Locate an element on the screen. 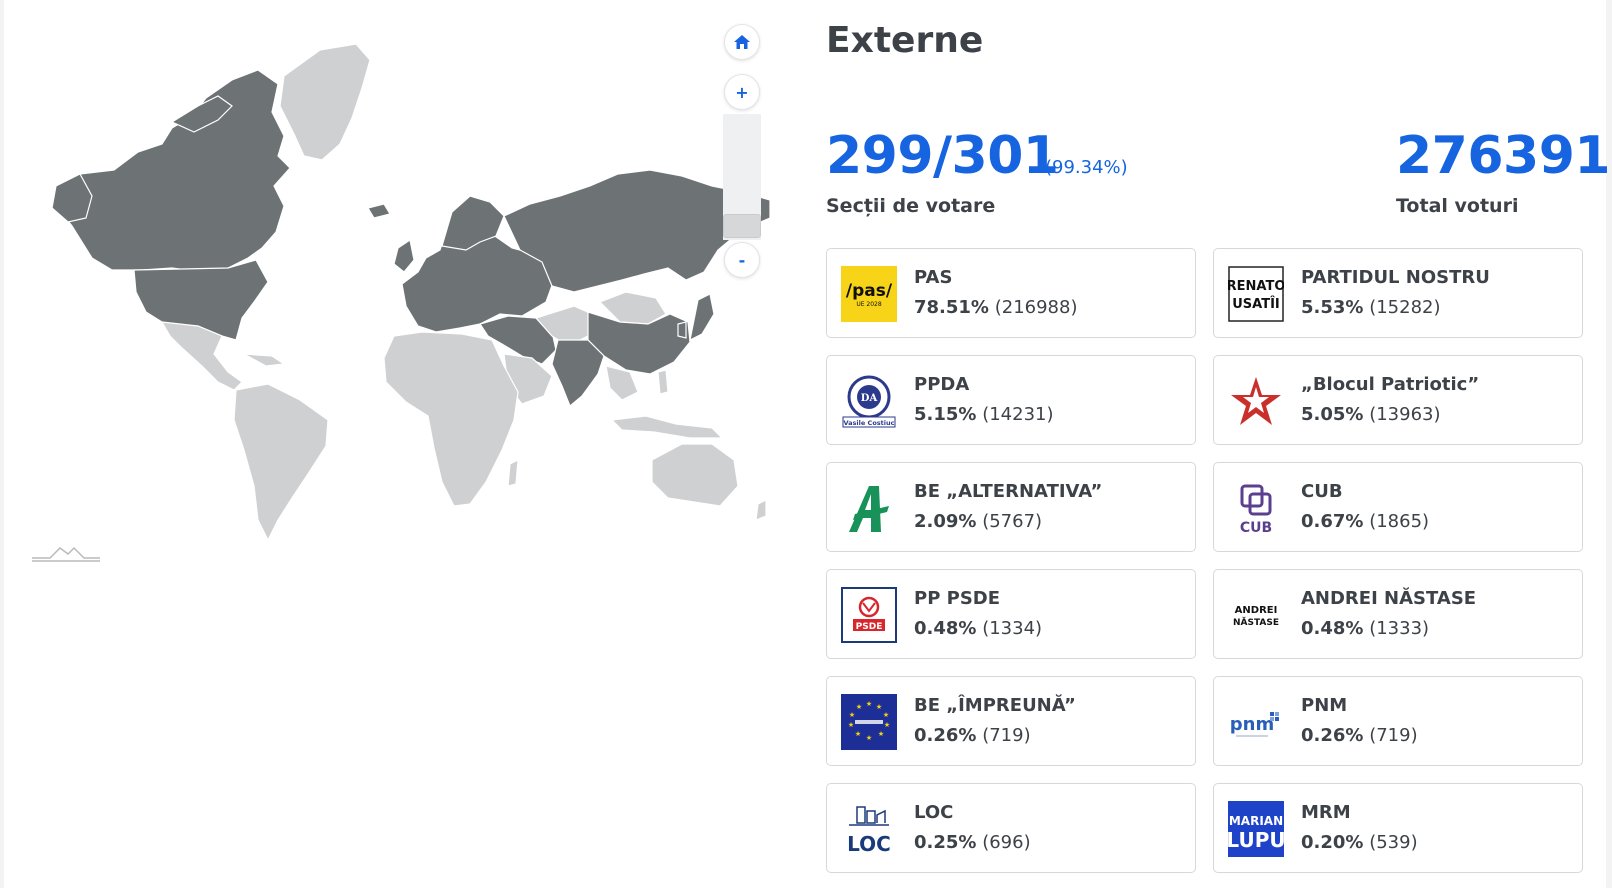 The height and width of the screenshot is (888, 1612). madagascar is located at coordinates (513, 472).